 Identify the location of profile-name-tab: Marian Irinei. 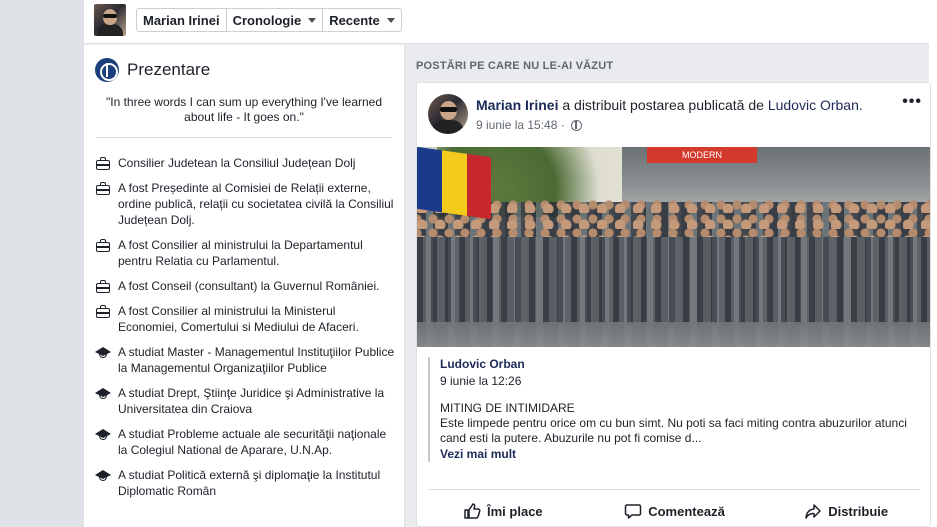
(182, 20).